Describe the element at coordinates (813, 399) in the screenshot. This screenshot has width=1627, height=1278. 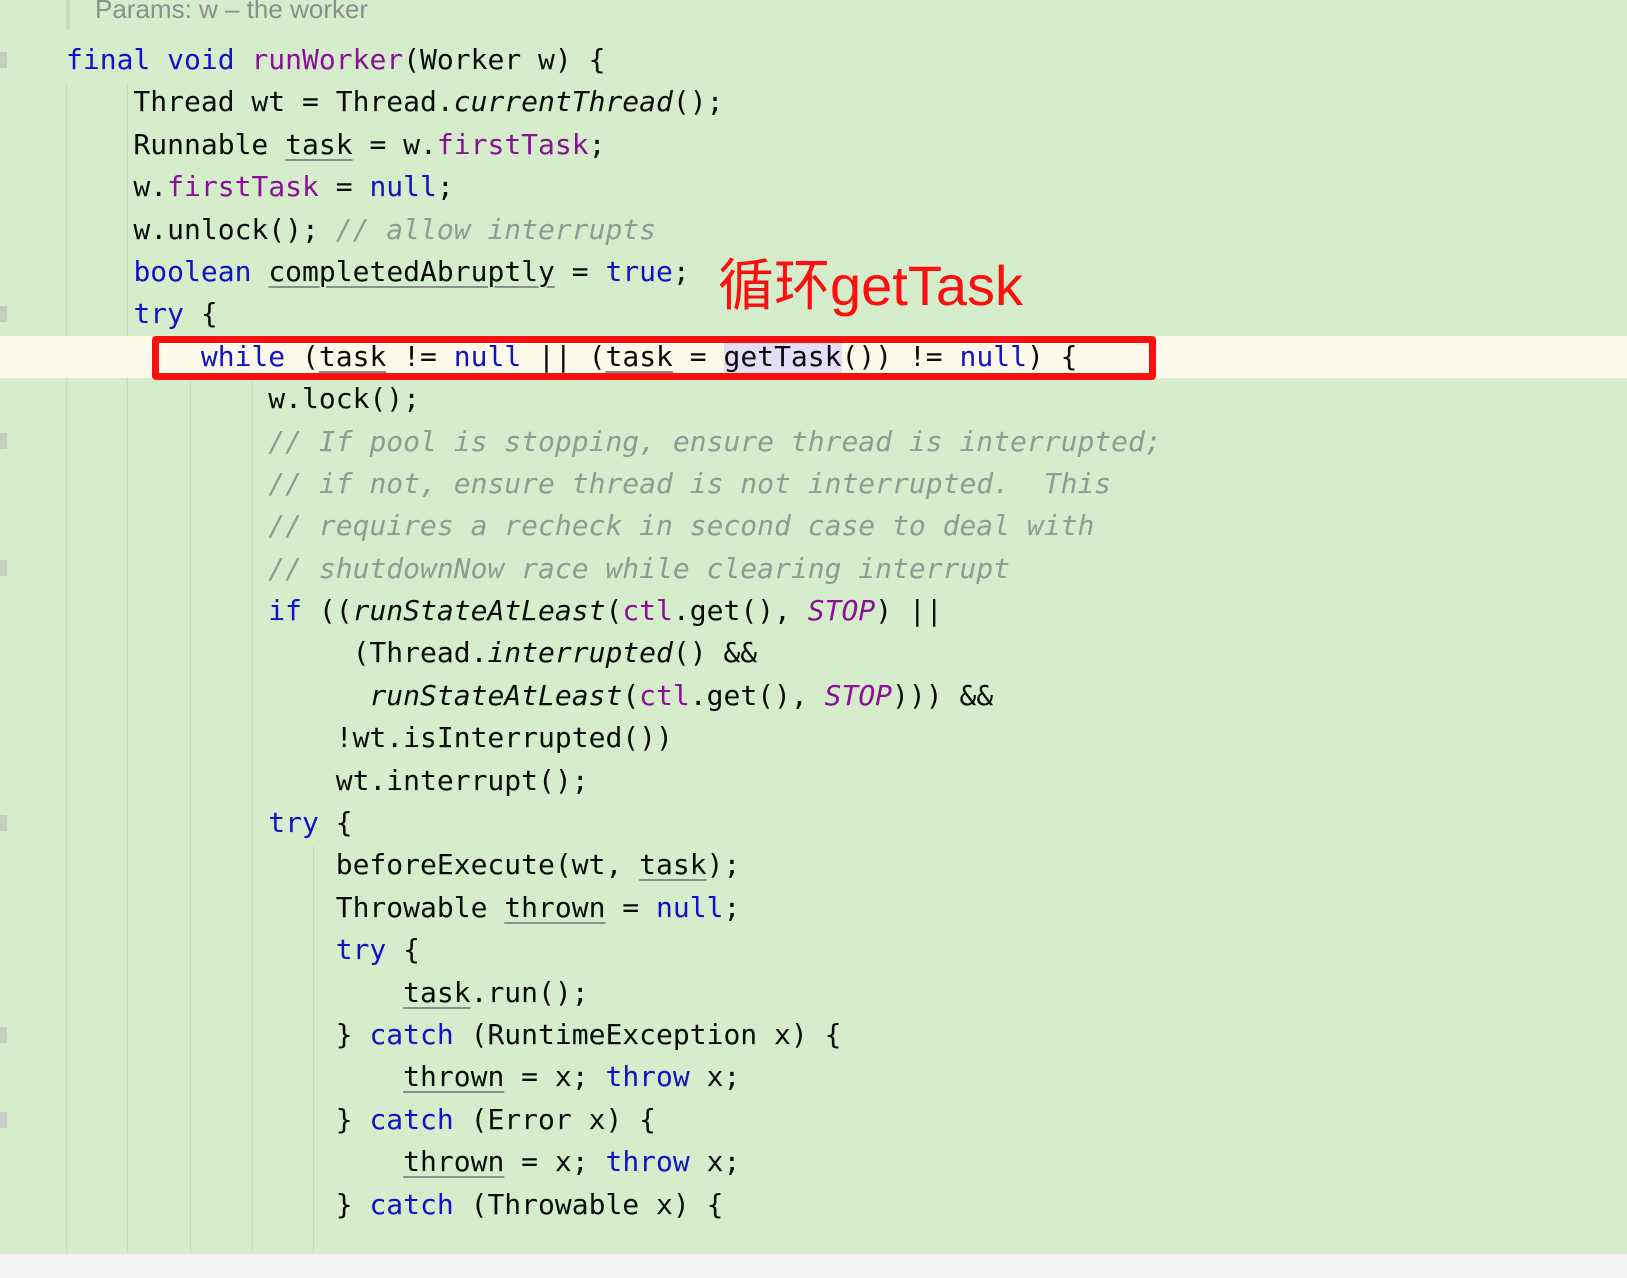
I see `code-line: w.lock();` at that location.